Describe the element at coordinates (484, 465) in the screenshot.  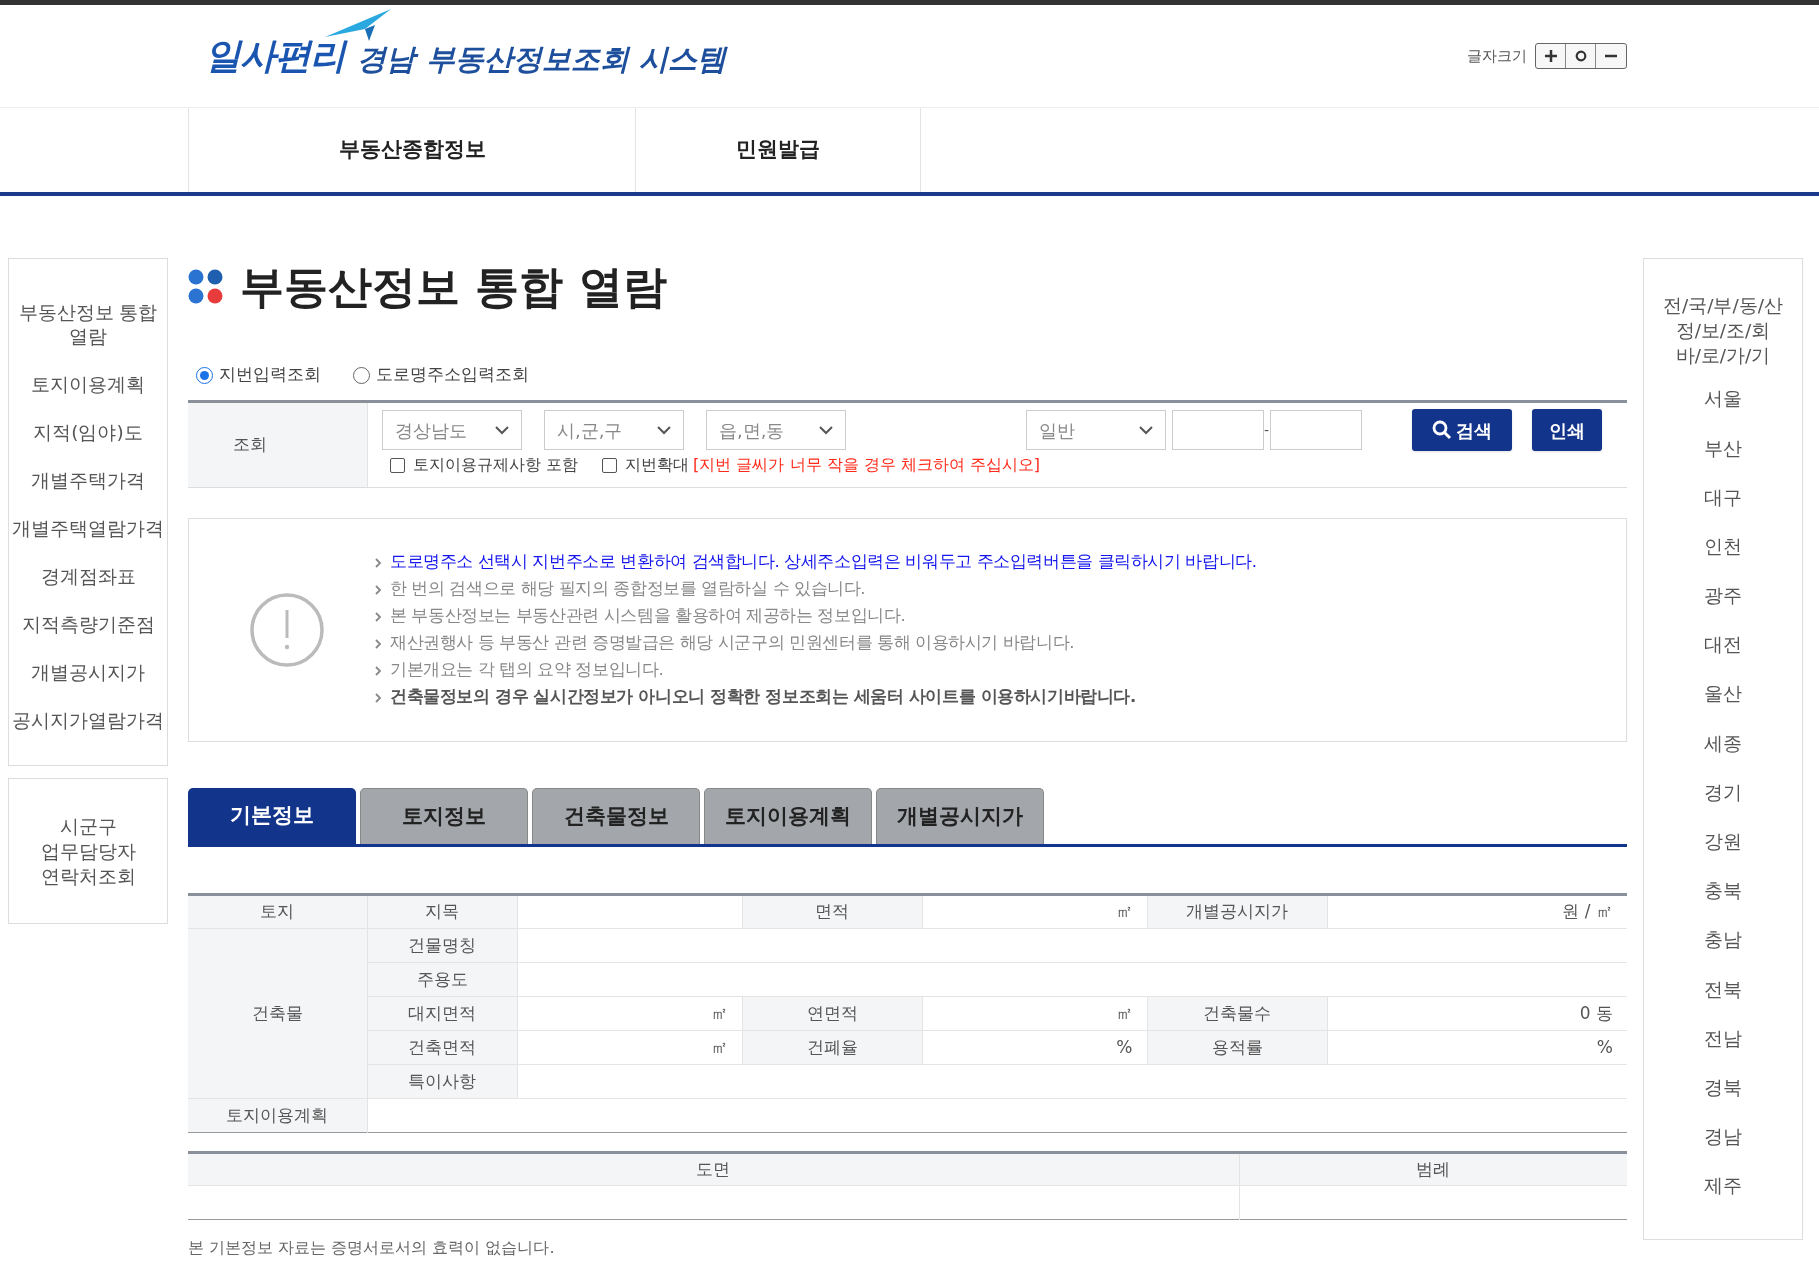
I see `option-checkbox: 토지이용규제사항 포함` at that location.